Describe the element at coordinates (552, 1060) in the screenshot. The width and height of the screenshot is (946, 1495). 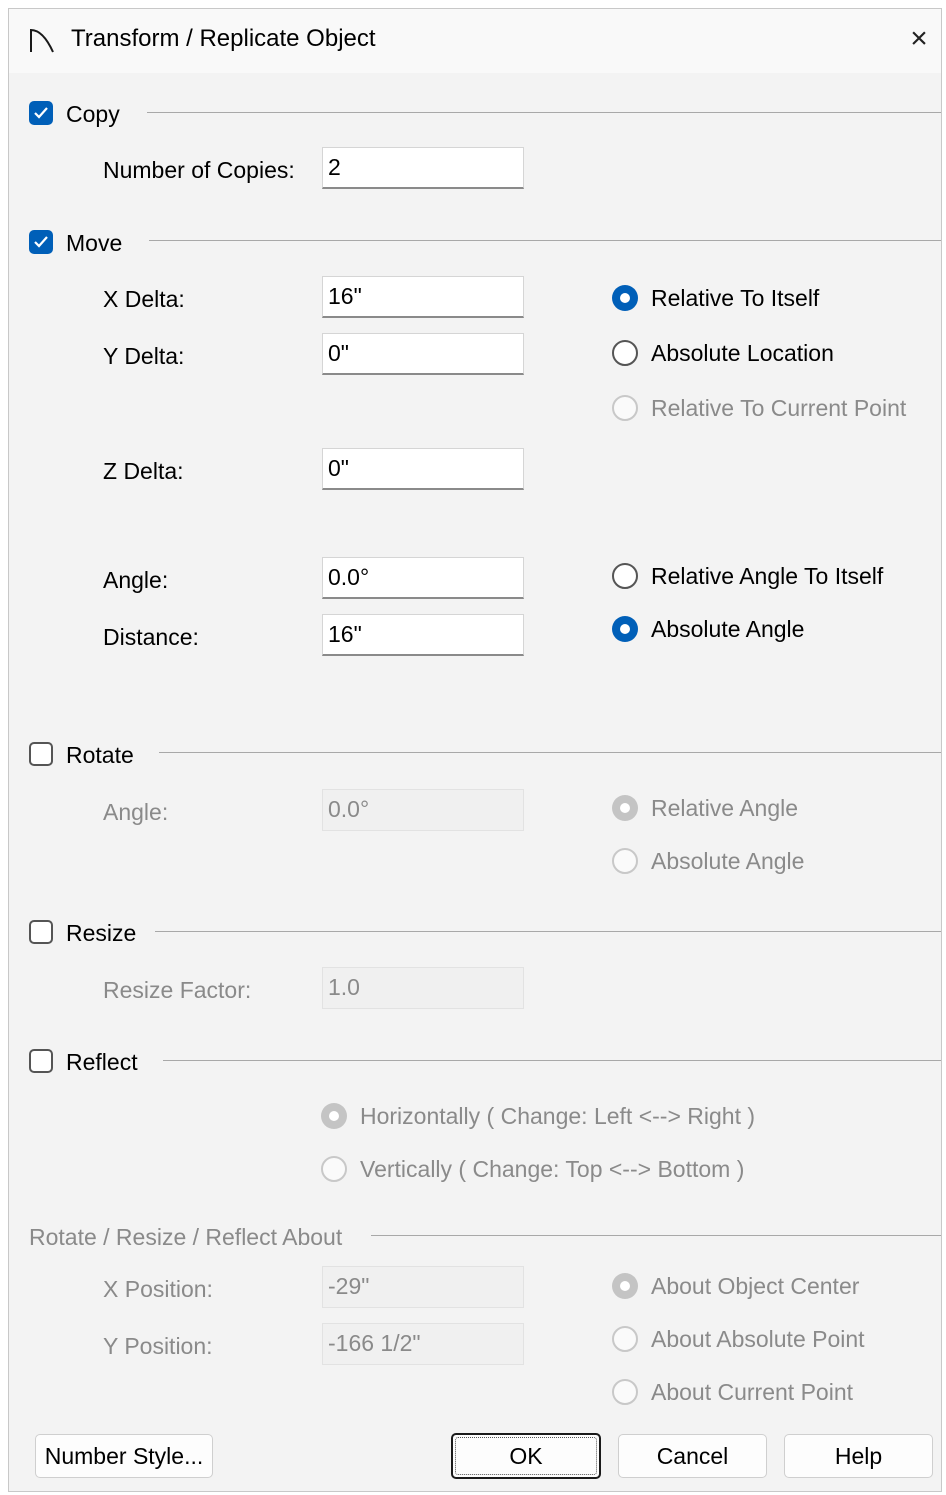
I see `reflect-divider` at that location.